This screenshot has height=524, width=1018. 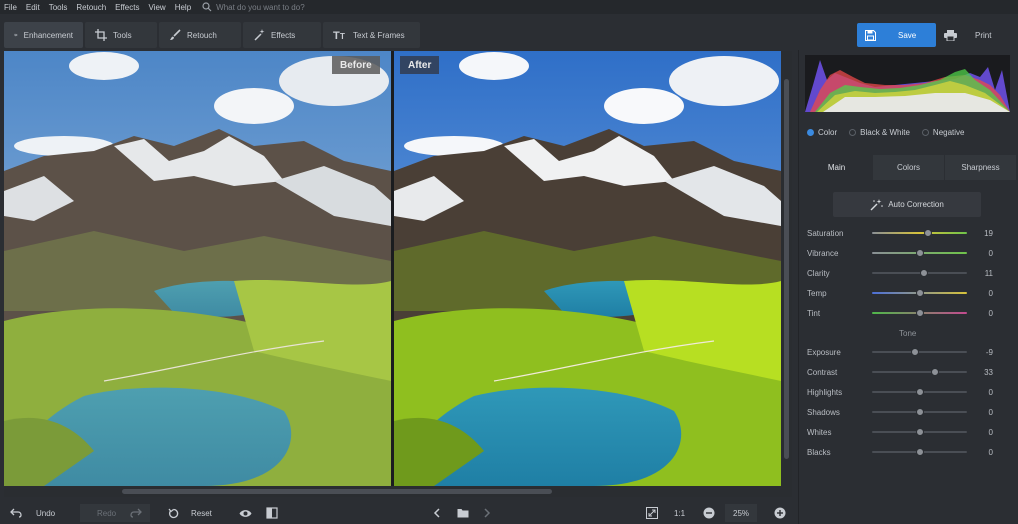 I want to click on slider-clarity-value: 11, so click(x=988, y=273).